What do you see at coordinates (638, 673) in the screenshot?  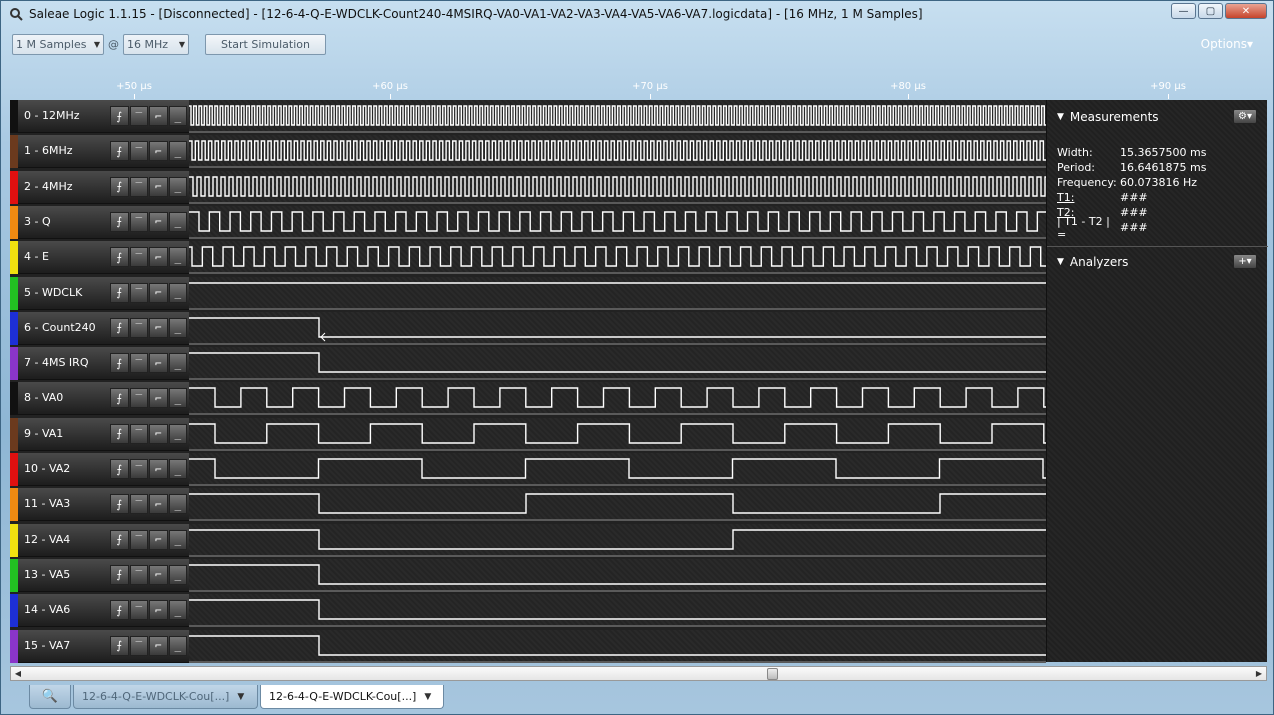 I see `horizontal-scrollbar: ◀ ▶` at bounding box center [638, 673].